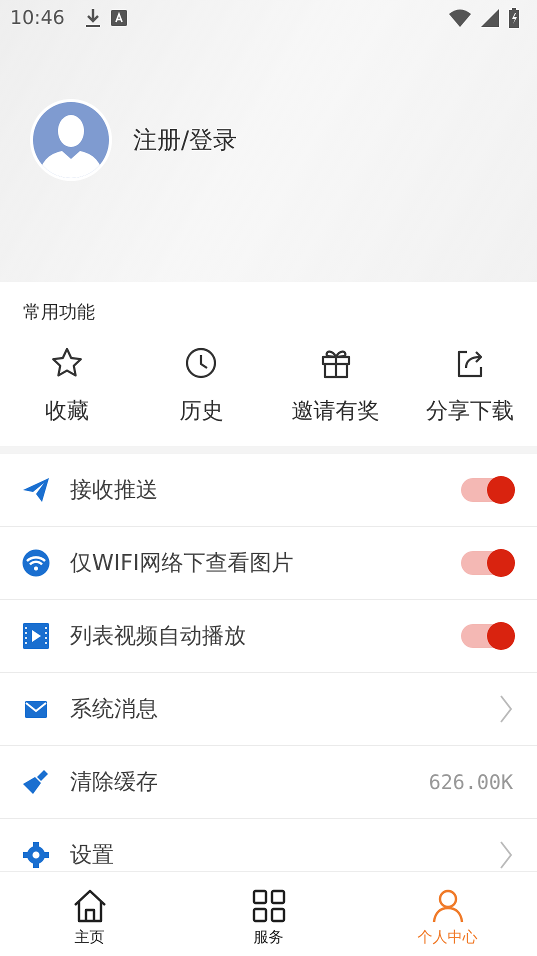 The height and width of the screenshot is (956, 537). What do you see at coordinates (36, 636) in the screenshot?
I see `video-icon` at bounding box center [36, 636].